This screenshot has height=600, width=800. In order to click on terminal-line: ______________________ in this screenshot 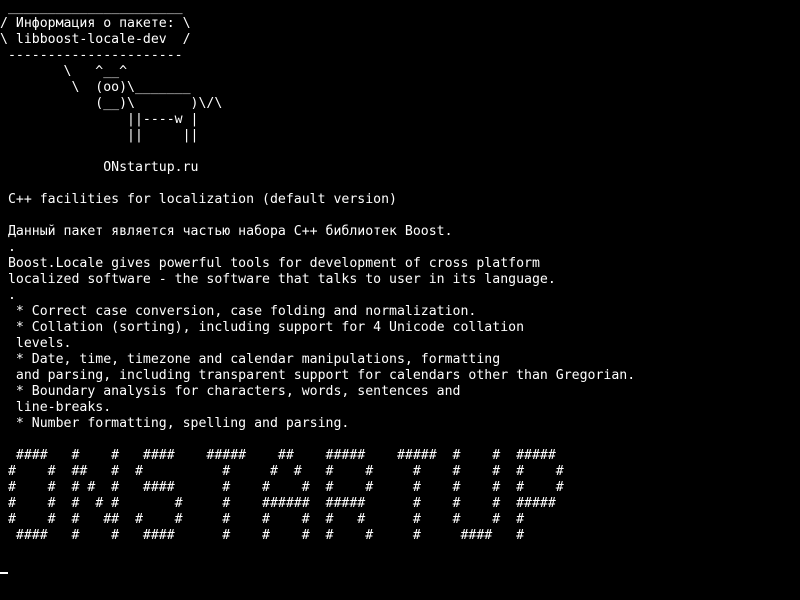, I will do `click(91, 7)`.